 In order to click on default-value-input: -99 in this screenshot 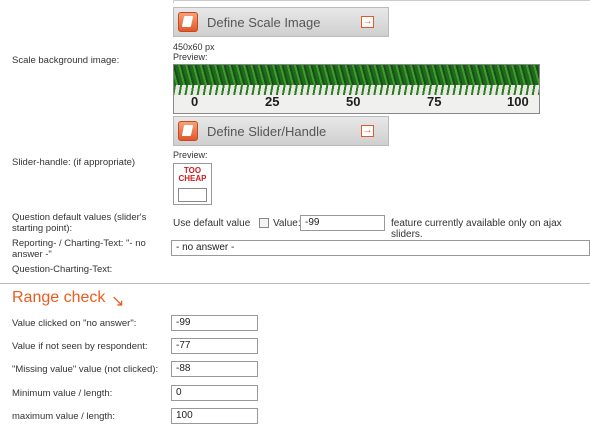, I will do `click(342, 223)`.